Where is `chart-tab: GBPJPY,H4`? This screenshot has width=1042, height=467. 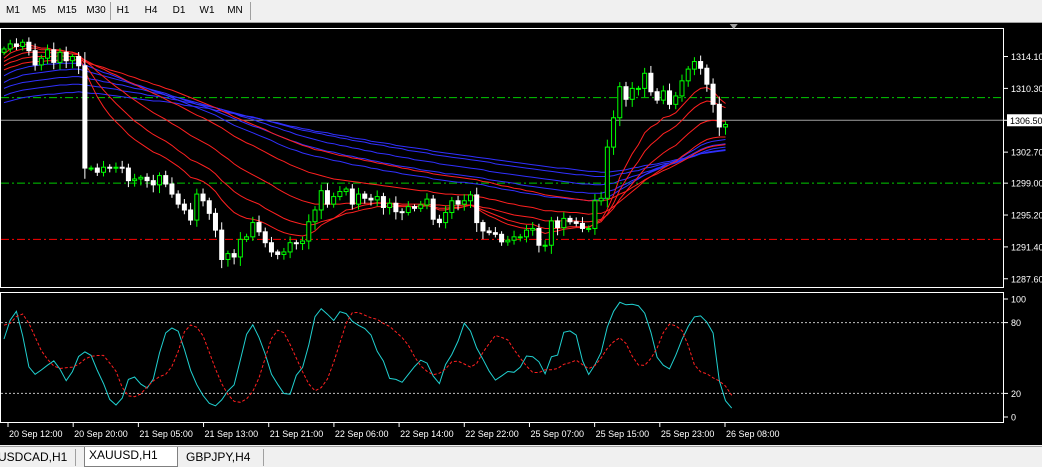
chart-tab: GBPJPY,H4 is located at coordinates (223, 457).